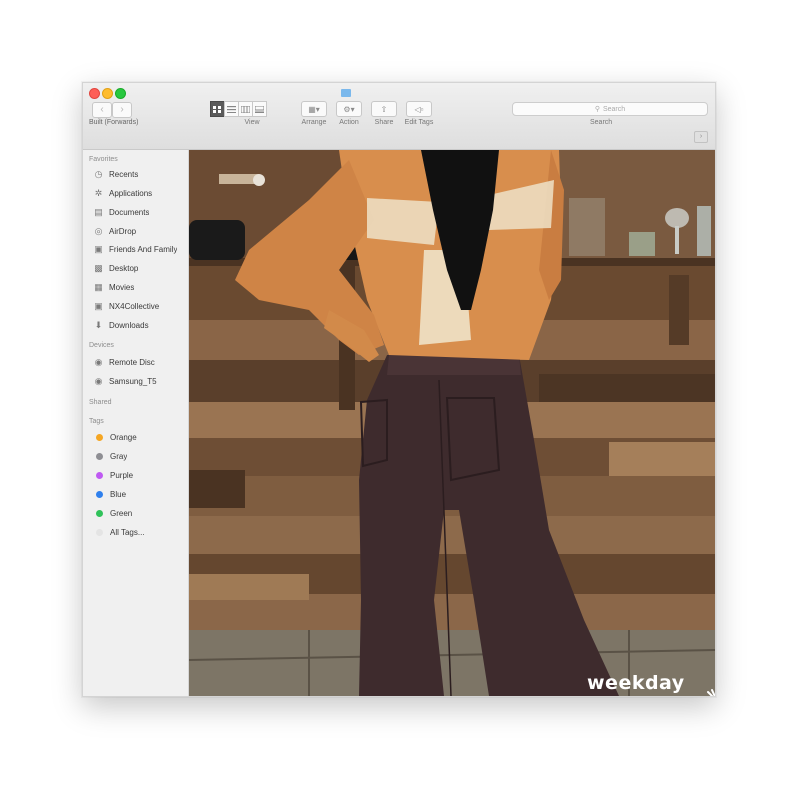 The width and height of the screenshot is (790, 799). I want to click on arrange-icon: ▦▾, so click(314, 109).